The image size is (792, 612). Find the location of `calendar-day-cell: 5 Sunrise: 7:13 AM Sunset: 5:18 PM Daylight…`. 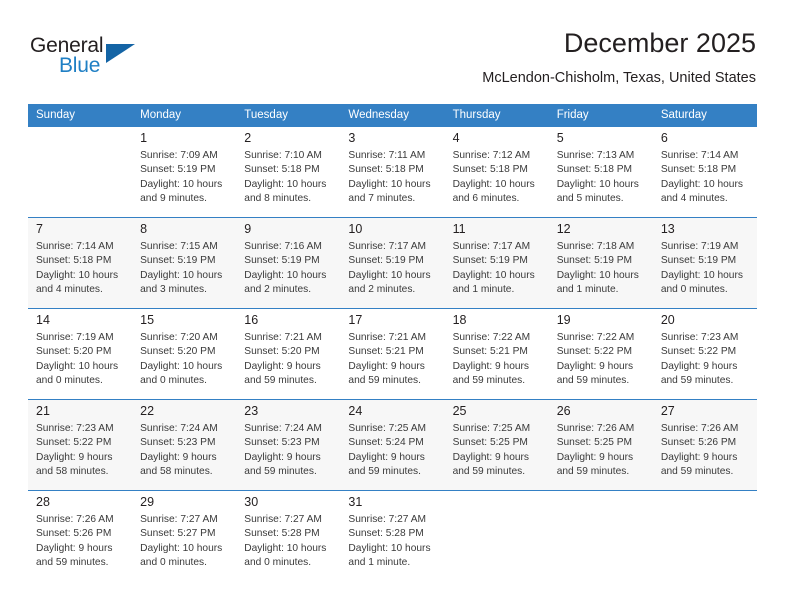

calendar-day-cell: 5 Sunrise: 7:13 AM Sunset: 5:18 PM Daylight… is located at coordinates (600, 172).